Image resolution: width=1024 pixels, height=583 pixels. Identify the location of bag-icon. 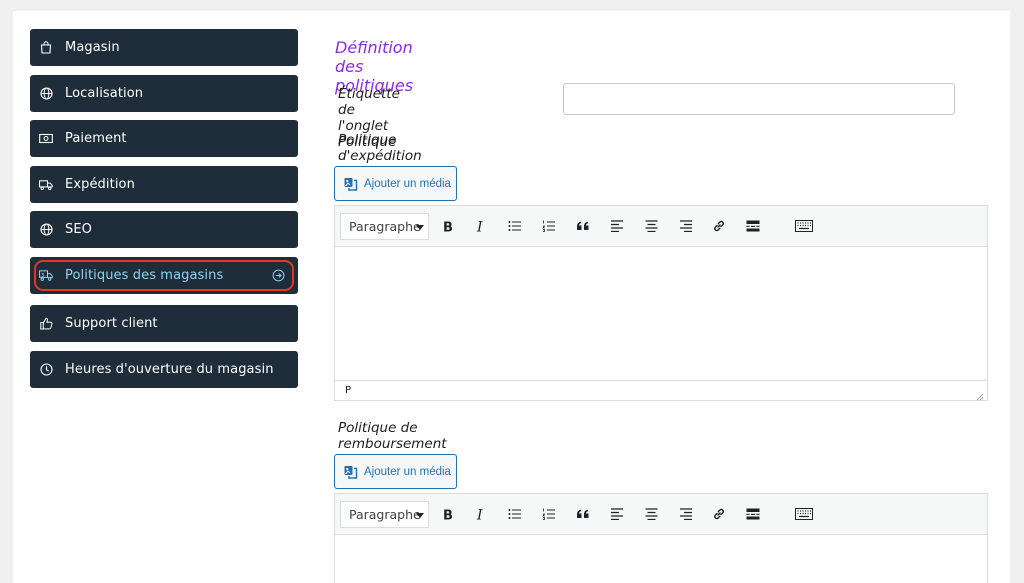
(46, 48).